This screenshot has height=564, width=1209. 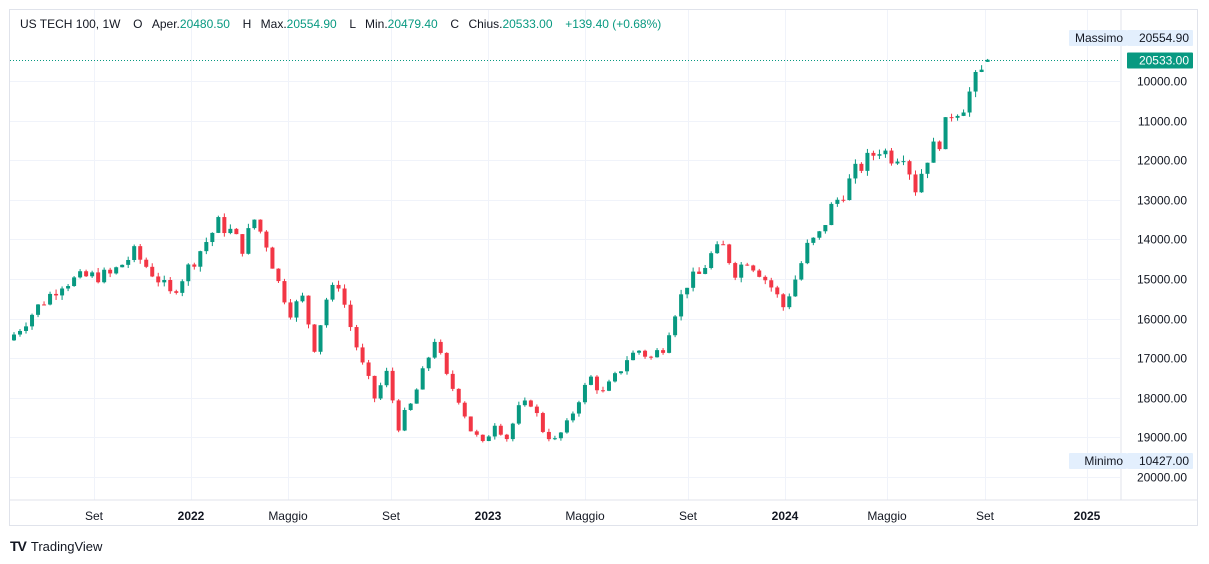 I want to click on time-tick-label: 2023, so click(x=488, y=516).